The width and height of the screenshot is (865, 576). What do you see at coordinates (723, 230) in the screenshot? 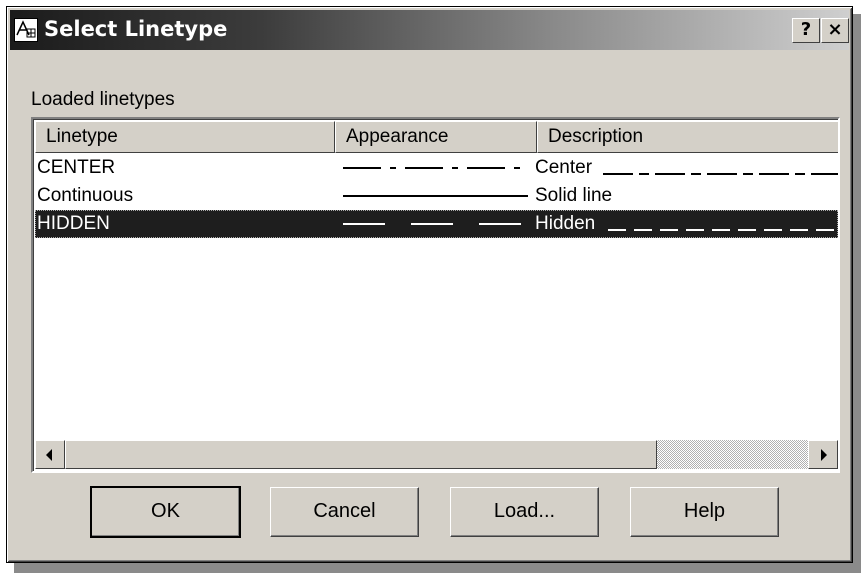
I see `hidden-description-pattern` at bounding box center [723, 230].